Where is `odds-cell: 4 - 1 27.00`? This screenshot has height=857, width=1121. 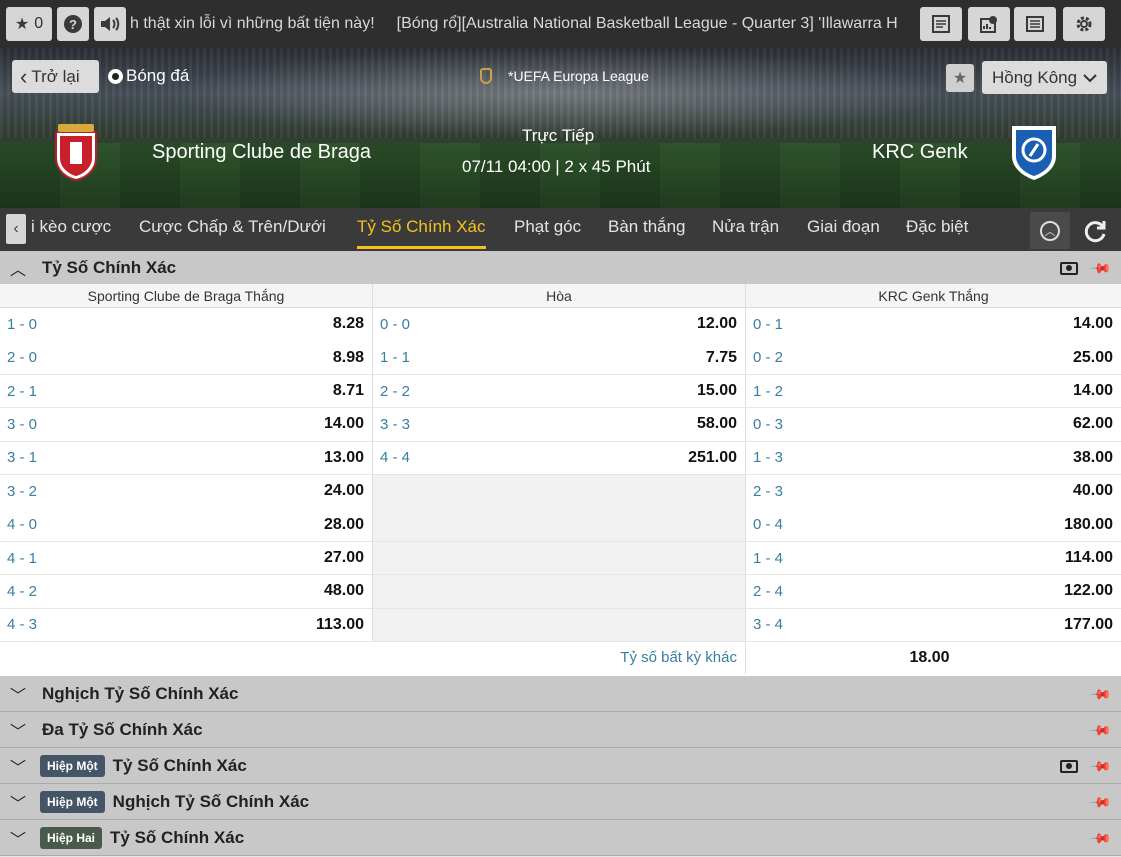 odds-cell: 4 - 1 27.00 is located at coordinates (186, 558).